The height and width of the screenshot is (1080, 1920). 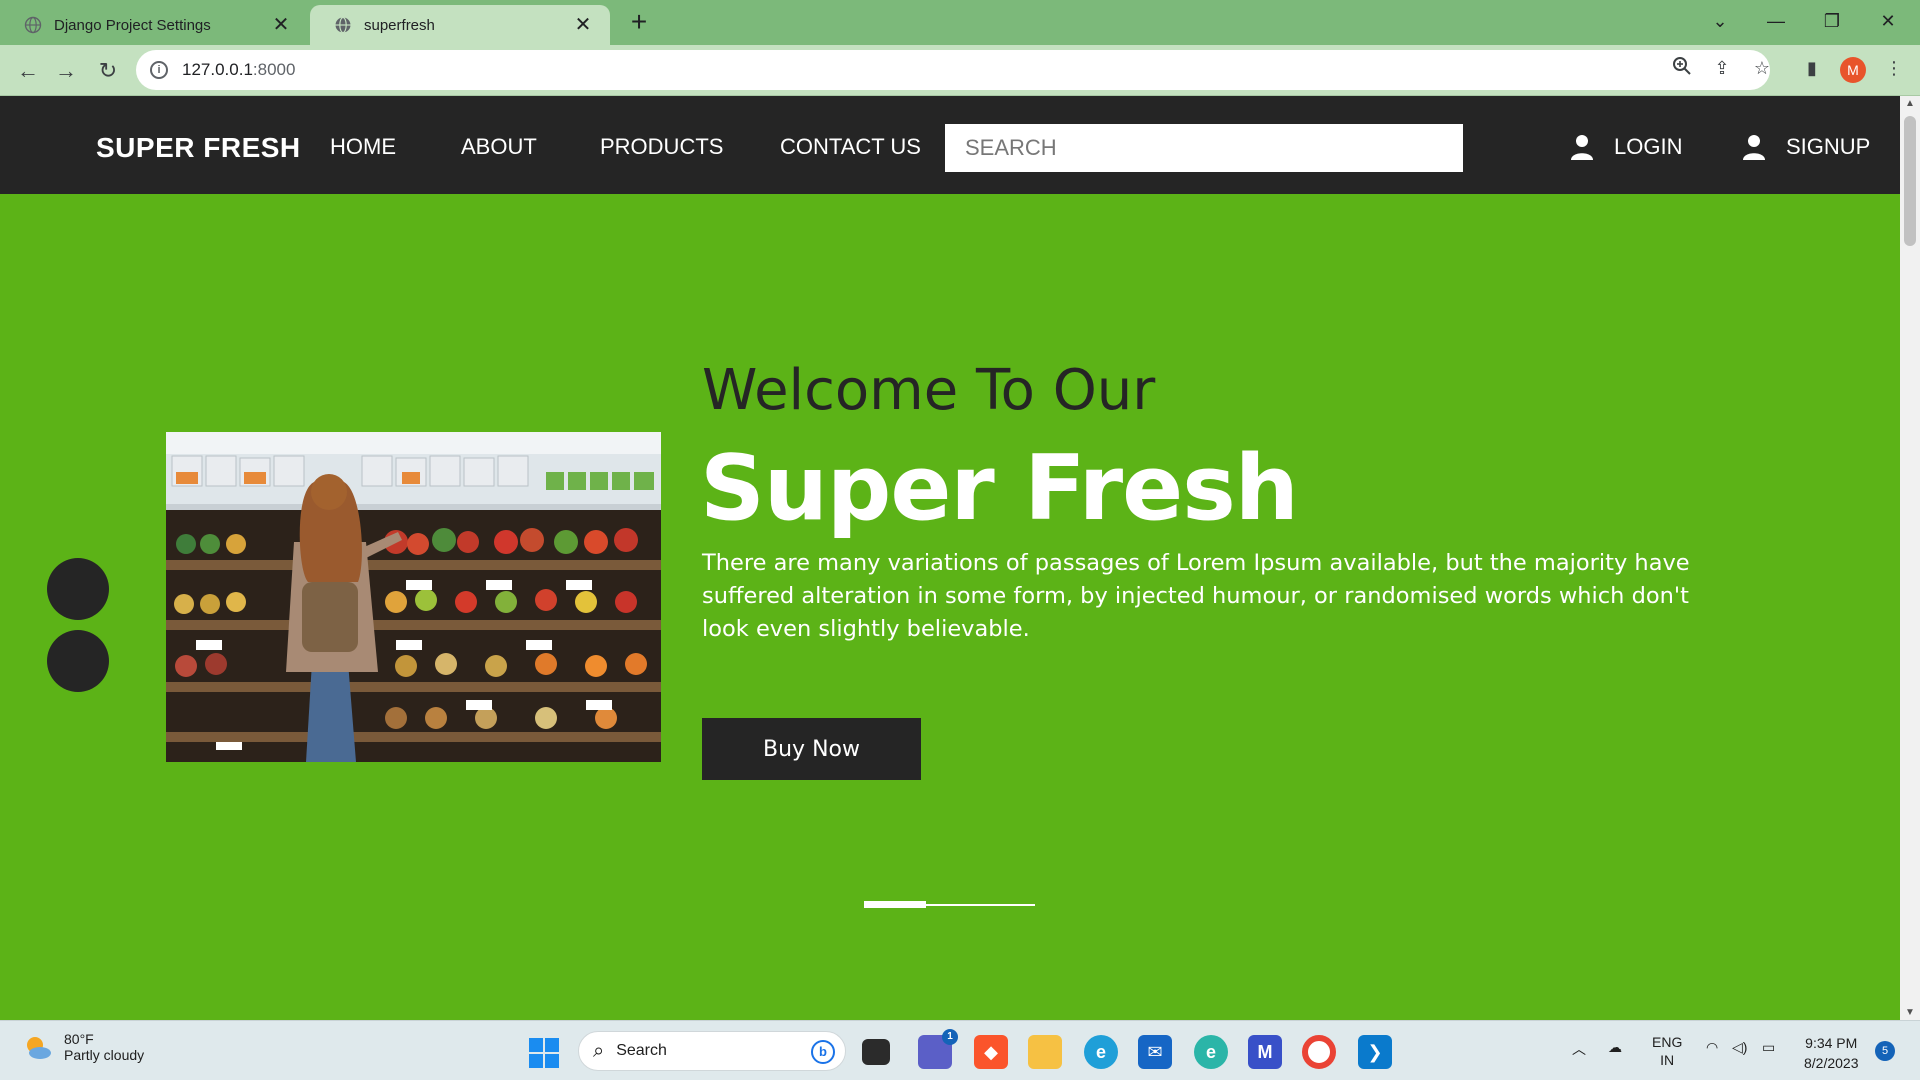 What do you see at coordinates (823, 1052) in the screenshot?
I see `bing-icon: b` at bounding box center [823, 1052].